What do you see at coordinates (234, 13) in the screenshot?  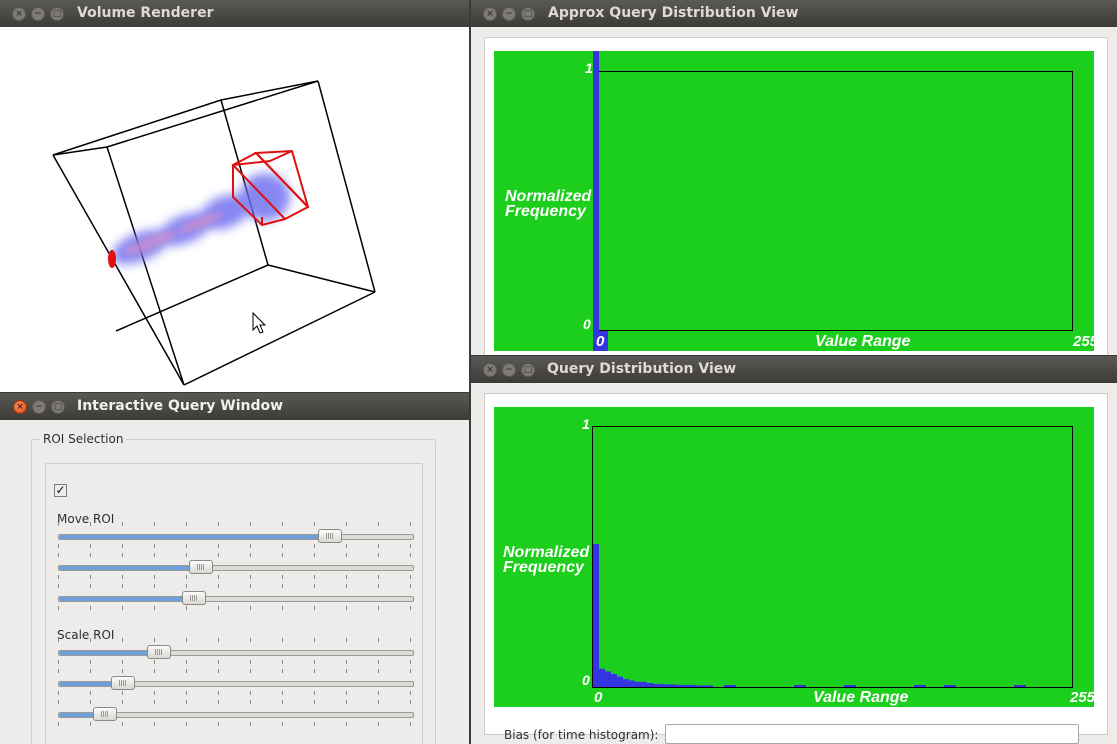 I see `volume-renderer-titlebar: × − □ Volume Renderer` at bounding box center [234, 13].